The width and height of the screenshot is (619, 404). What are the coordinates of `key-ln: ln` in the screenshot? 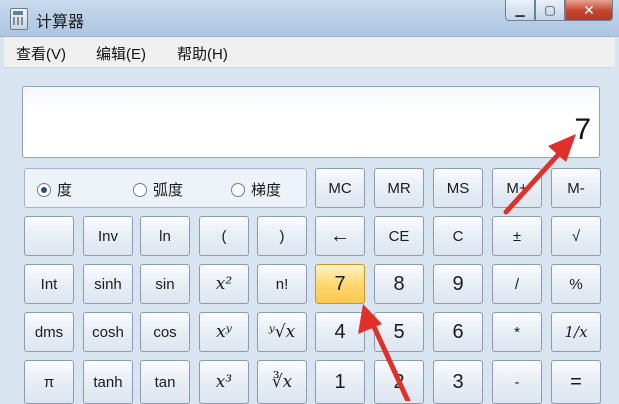 It's located at (165, 236).